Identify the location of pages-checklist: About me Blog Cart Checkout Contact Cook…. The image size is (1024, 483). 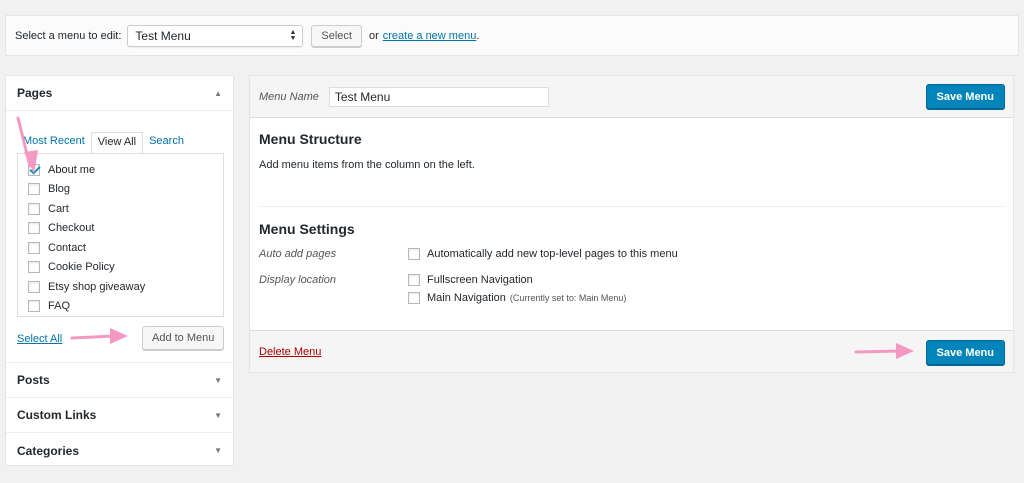
(120, 235).